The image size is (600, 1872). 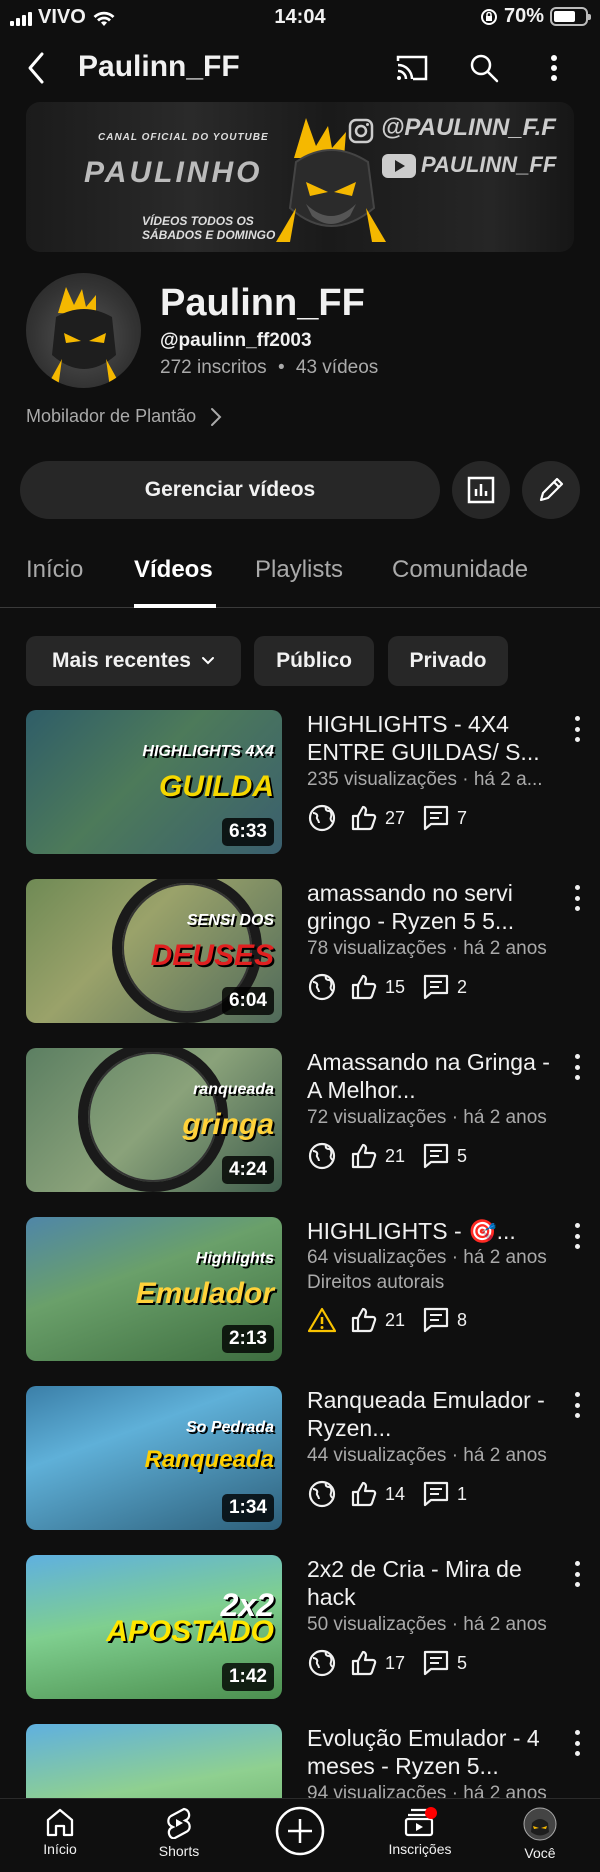 I want to click on create-icon, so click(x=300, y=1831).